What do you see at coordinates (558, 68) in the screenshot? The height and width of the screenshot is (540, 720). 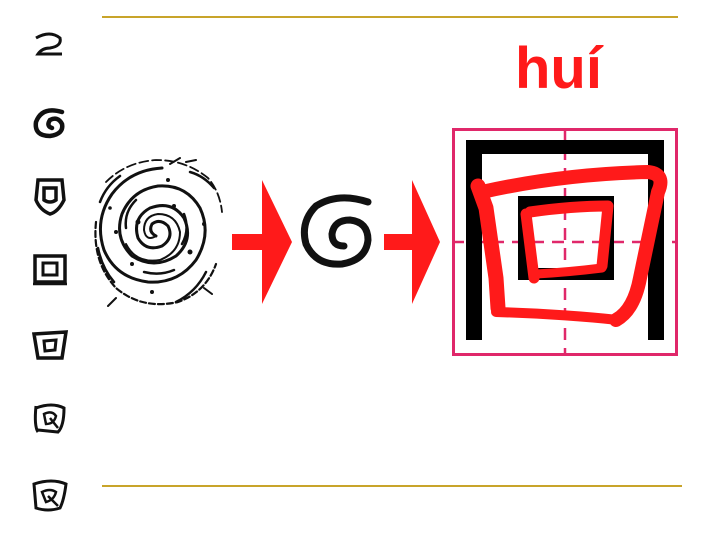 I see `pinyin-label: huí` at bounding box center [558, 68].